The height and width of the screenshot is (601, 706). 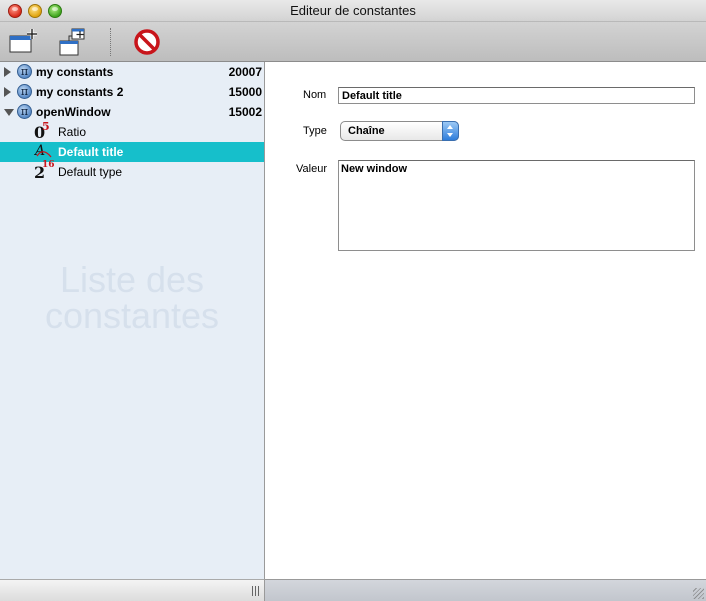 I want to click on type-select: Chaîne, so click(x=399, y=131).